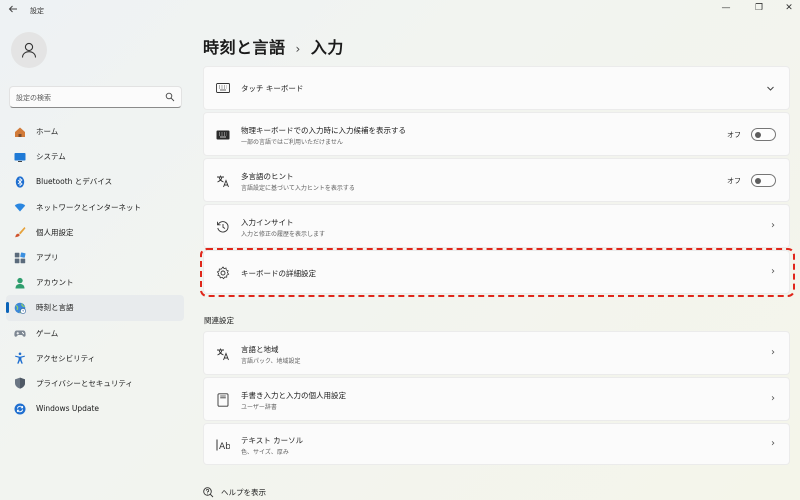 This screenshot has width=800, height=500. What do you see at coordinates (271, 361) in the screenshot?
I see `card-subtitle: 言語パック、地域設定` at bounding box center [271, 361].